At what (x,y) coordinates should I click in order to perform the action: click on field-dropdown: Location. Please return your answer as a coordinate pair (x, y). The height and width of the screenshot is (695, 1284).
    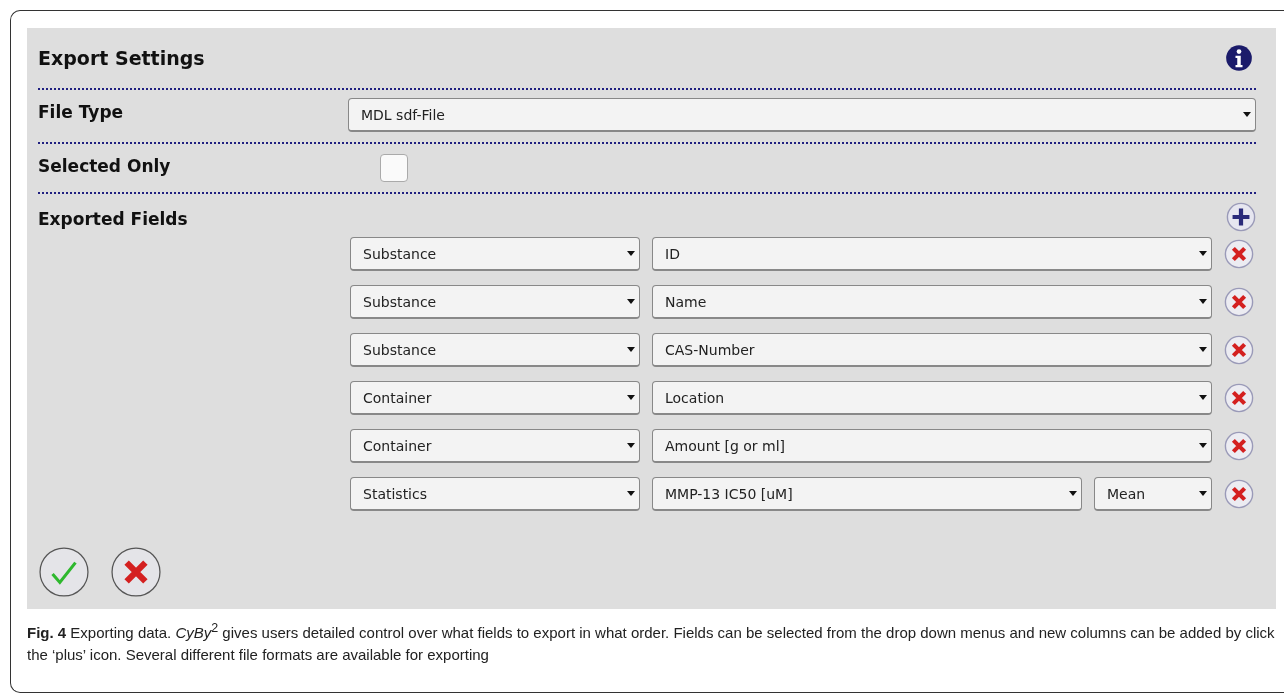
    Looking at the image, I should click on (932, 398).